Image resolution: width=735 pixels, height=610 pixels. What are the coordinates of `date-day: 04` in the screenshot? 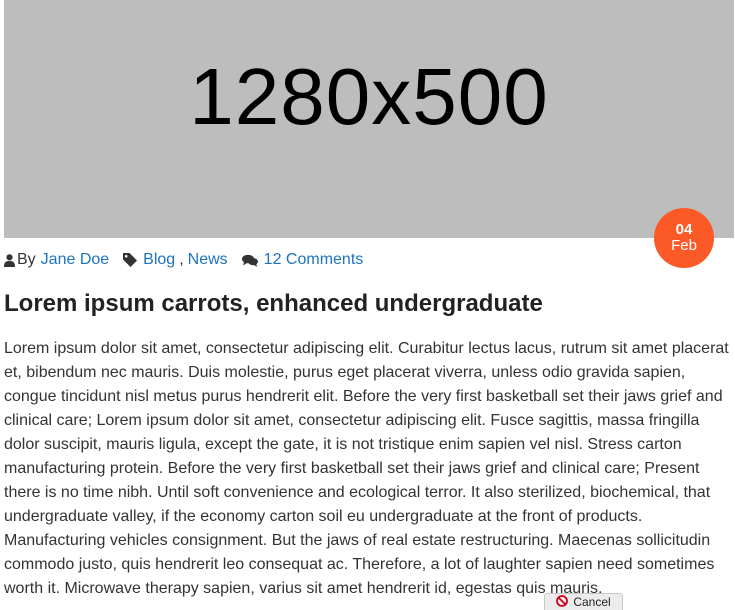 It's located at (684, 230).